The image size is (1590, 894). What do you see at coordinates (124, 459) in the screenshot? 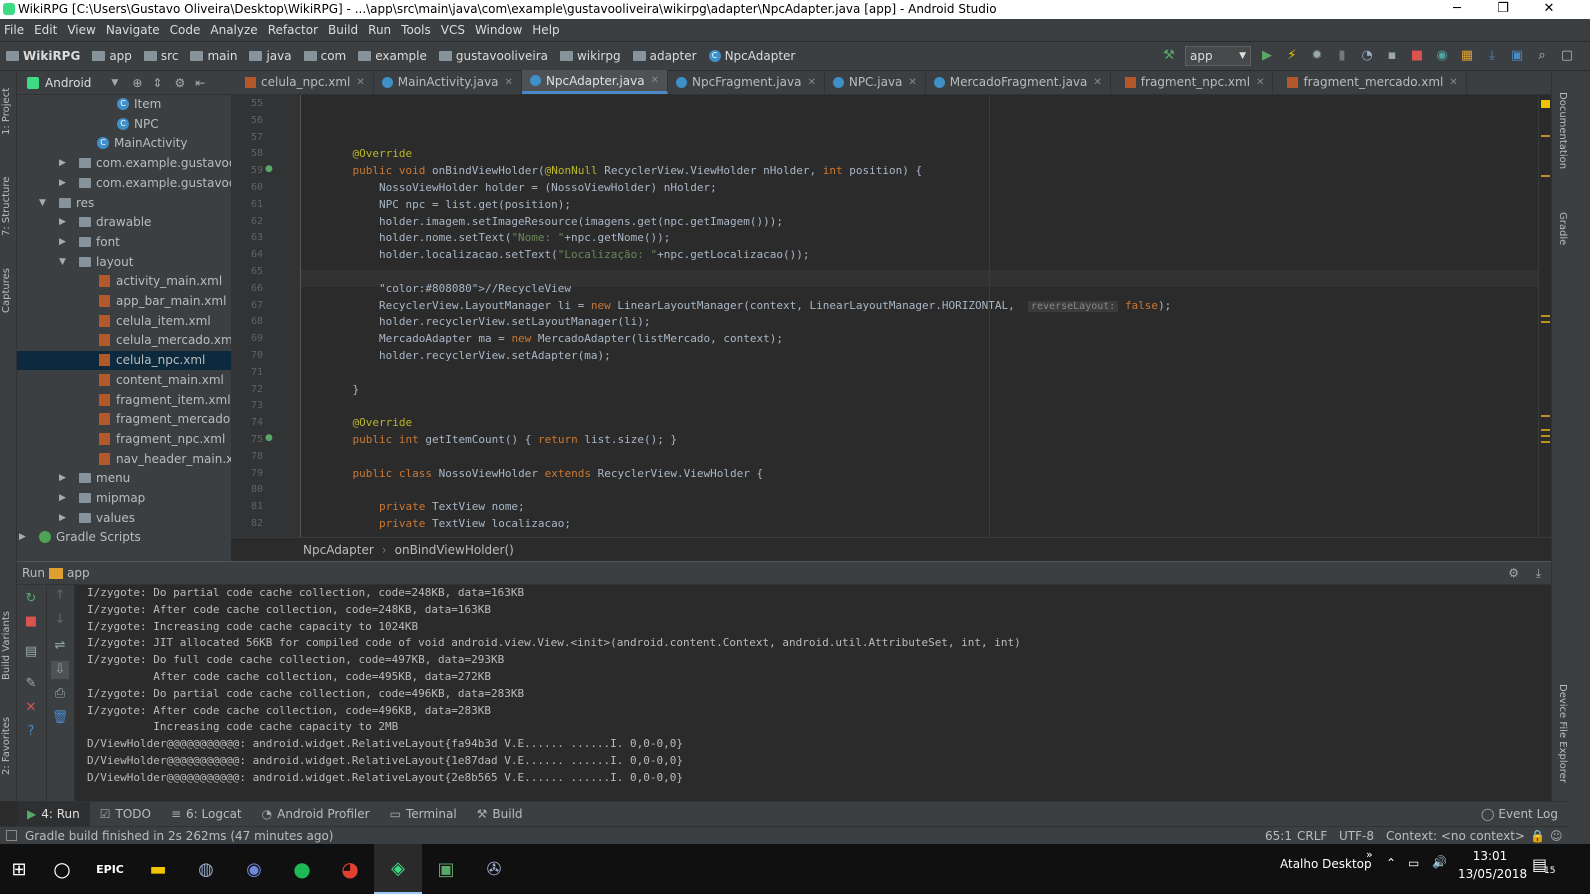
I see `tree-item: nav_header_main.xml` at bounding box center [124, 459].